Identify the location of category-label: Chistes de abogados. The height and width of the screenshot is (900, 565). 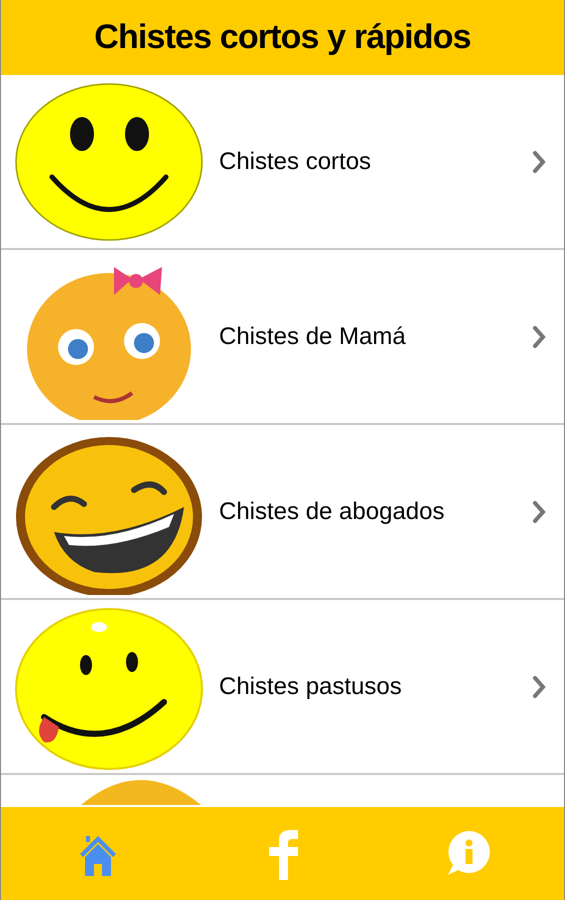
(332, 511).